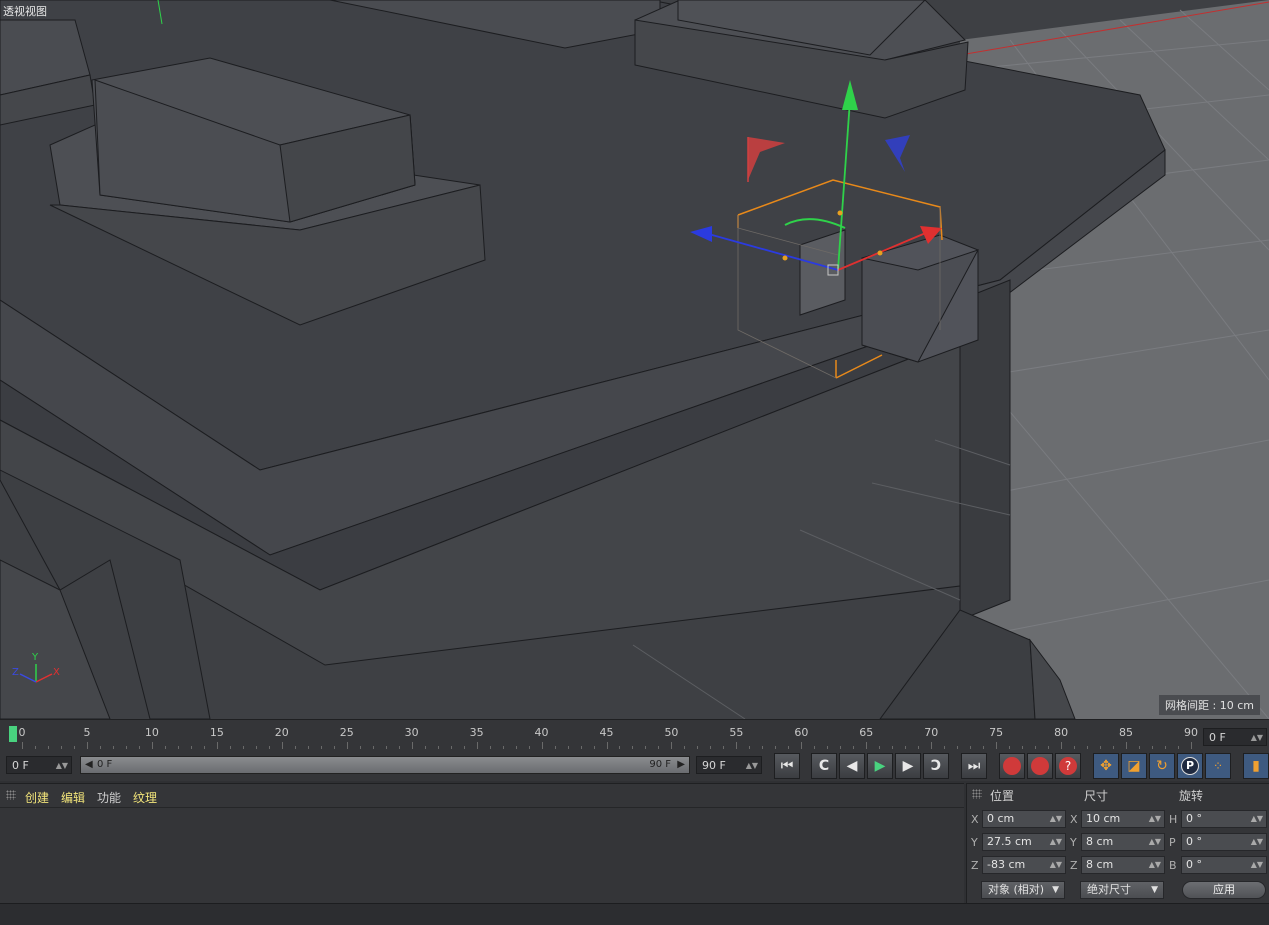  What do you see at coordinates (1224, 865) in the screenshot?
I see `rotation-b-field: 0 ° ▲▼` at bounding box center [1224, 865].